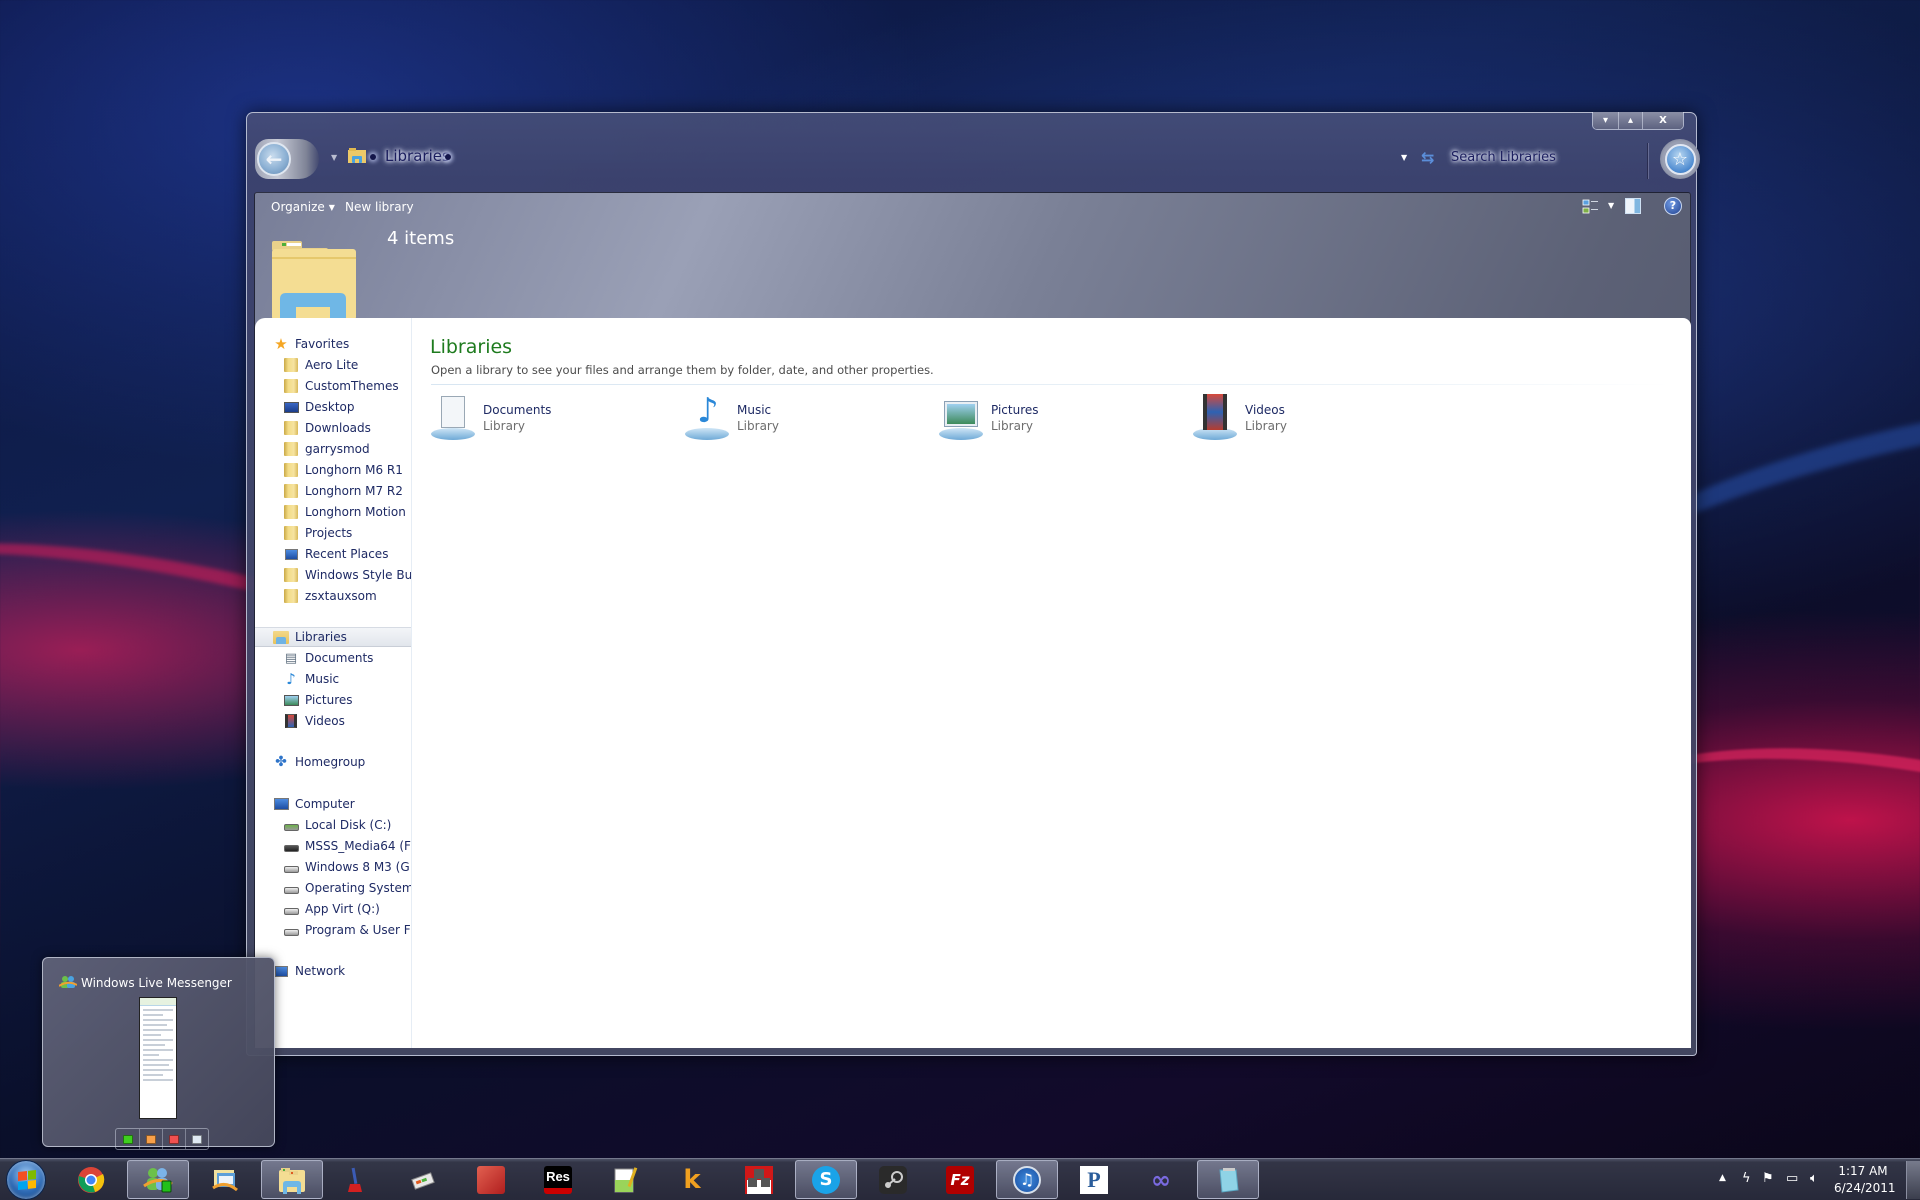 This screenshot has width=1920, height=1200. I want to click on nav-favorite-item: Longhorn M7 R2, so click(333, 491).